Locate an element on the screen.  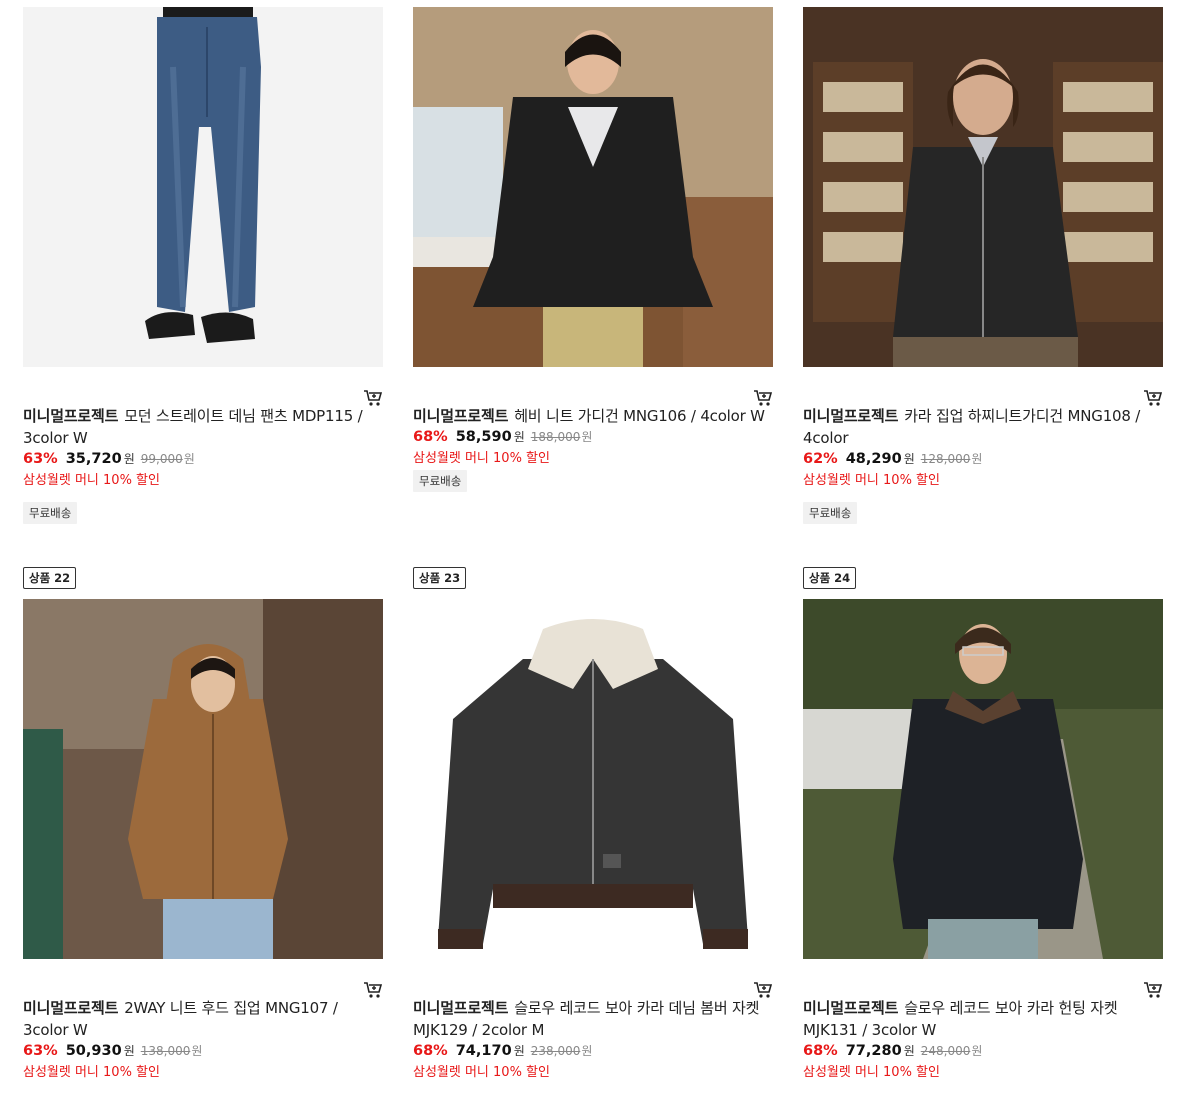
product-title: 미니멀프로젝트 2WAY 니트 후드 집업 MNG107 / 3color W is located at coordinates (203, 1019).